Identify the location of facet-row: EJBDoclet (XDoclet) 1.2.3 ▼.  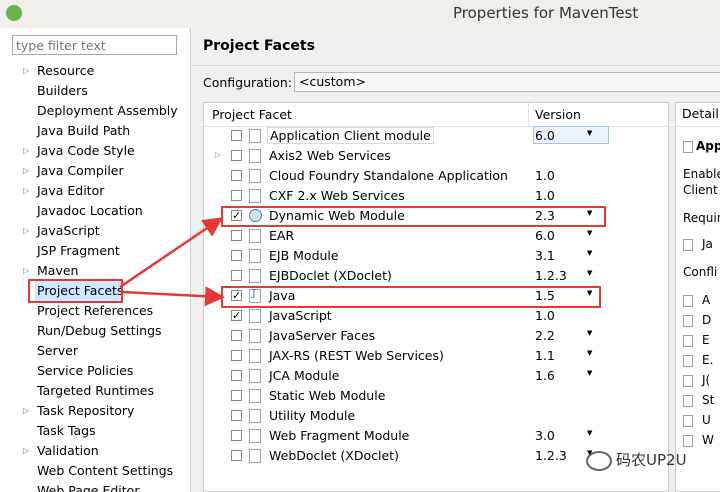
(436, 276).